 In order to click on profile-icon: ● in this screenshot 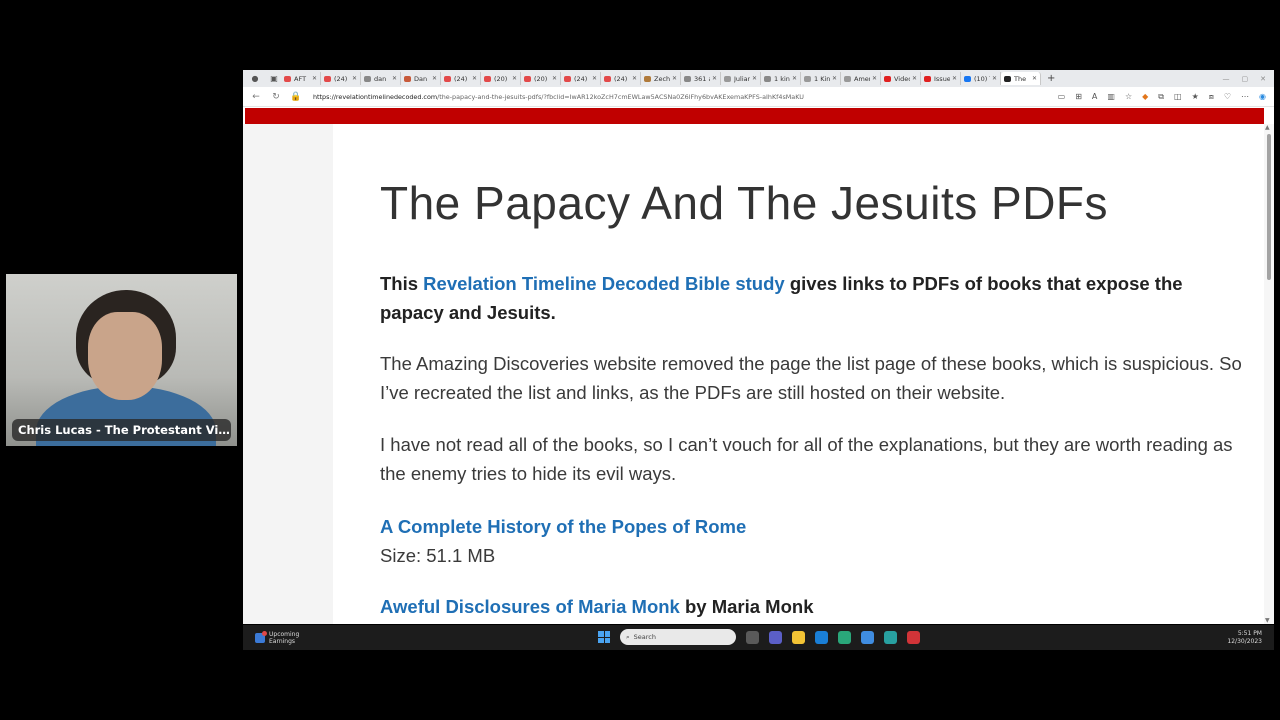, I will do `click(255, 79)`.